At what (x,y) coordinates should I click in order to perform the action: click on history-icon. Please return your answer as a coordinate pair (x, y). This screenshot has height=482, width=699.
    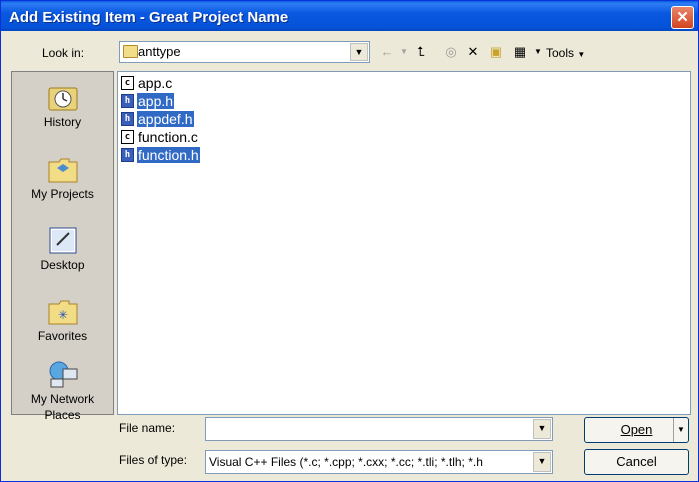
    Looking at the image, I should click on (63, 97).